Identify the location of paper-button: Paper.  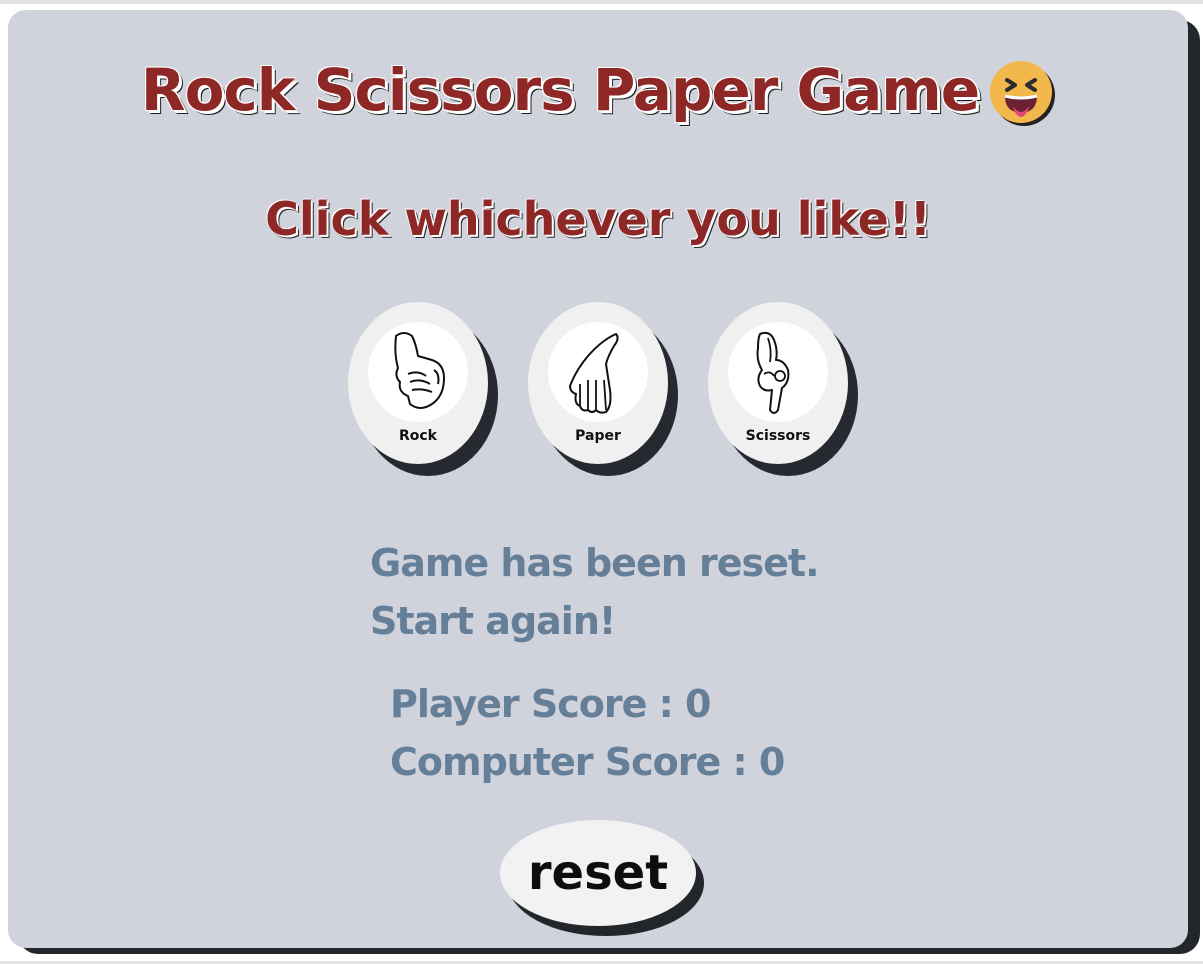
(598, 383).